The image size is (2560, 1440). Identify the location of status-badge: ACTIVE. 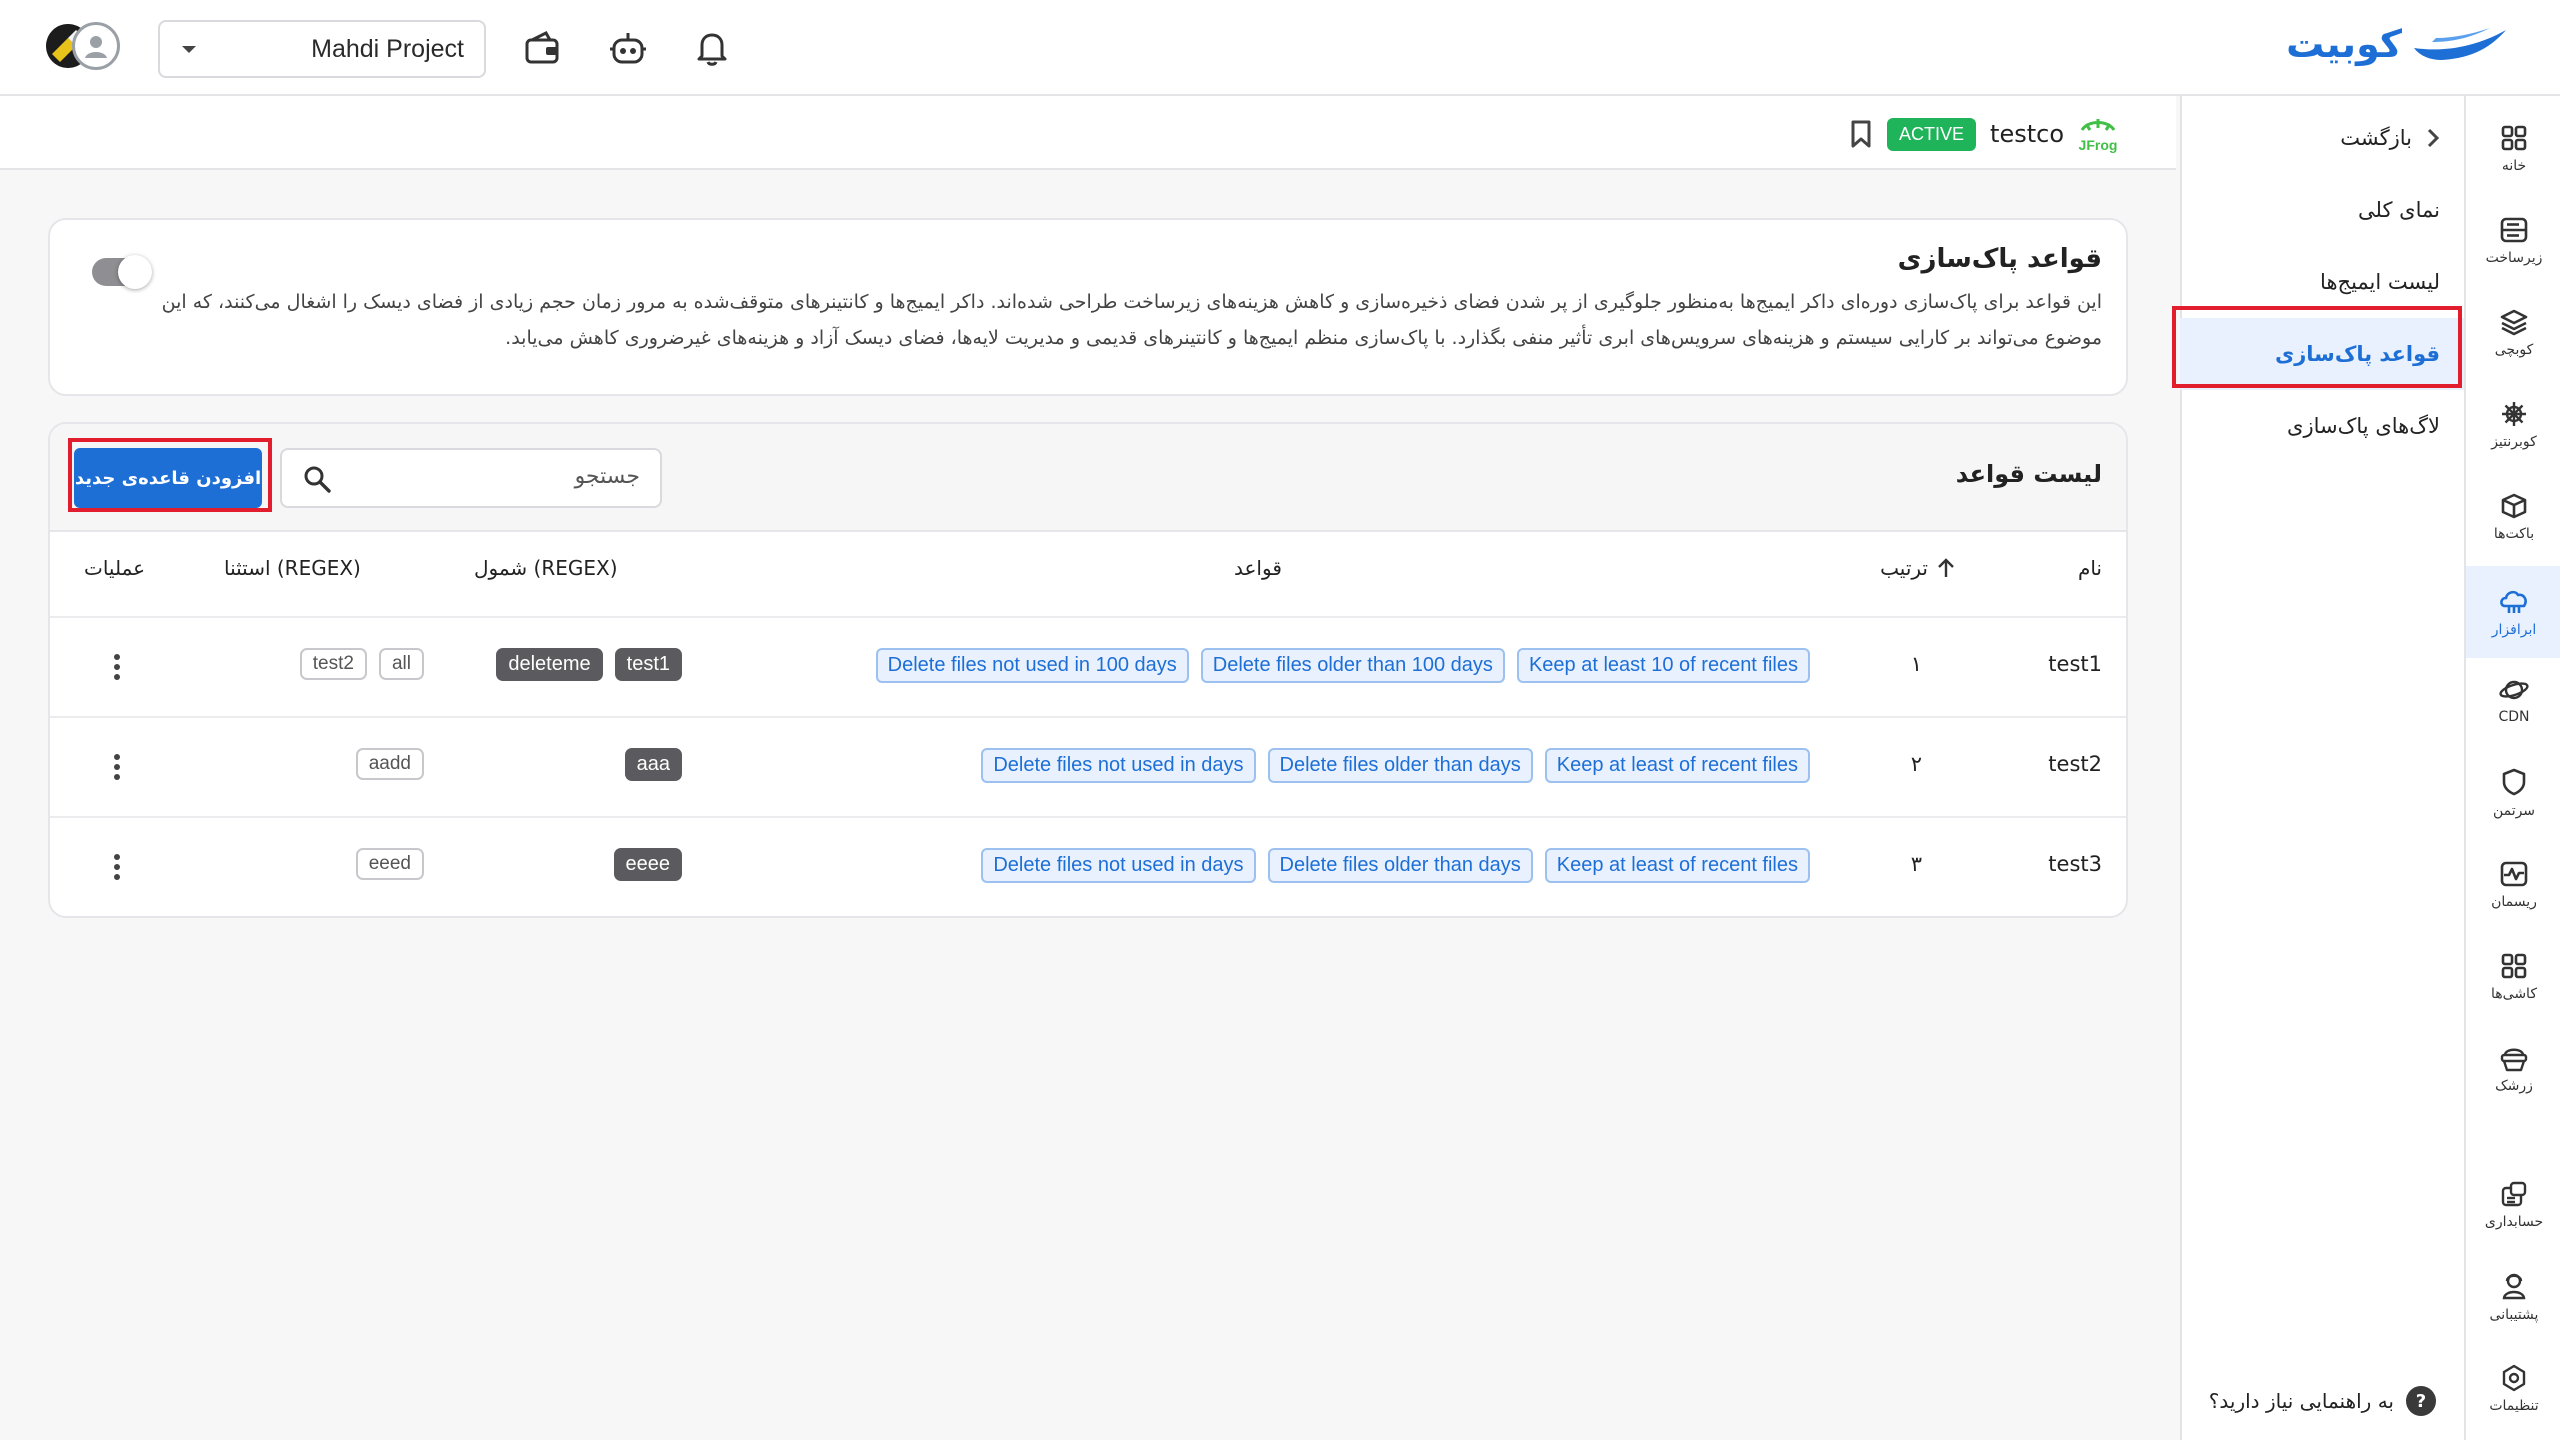
(1932, 134).